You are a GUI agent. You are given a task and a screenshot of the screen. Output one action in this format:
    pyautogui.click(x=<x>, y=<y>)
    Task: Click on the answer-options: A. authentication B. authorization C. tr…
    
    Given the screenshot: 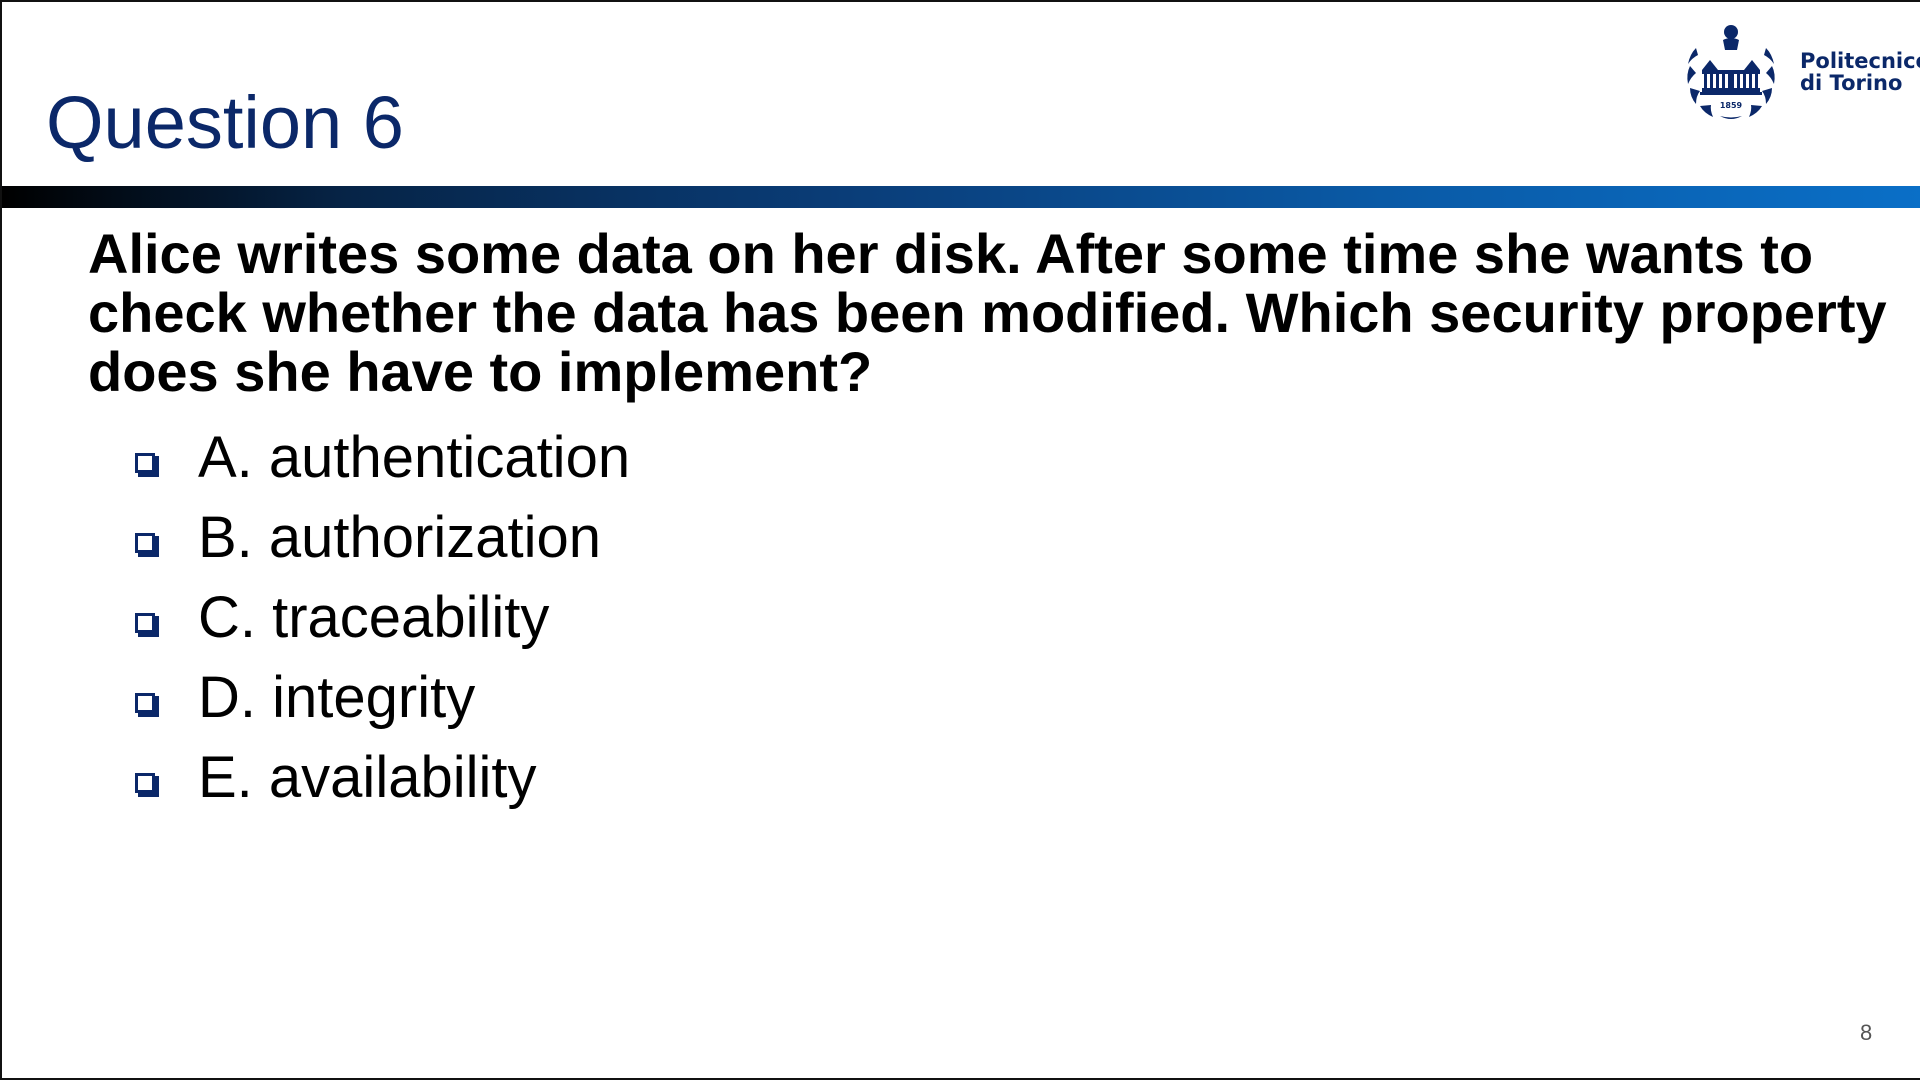 What is the action you would take?
    pyautogui.click(x=381, y=618)
    